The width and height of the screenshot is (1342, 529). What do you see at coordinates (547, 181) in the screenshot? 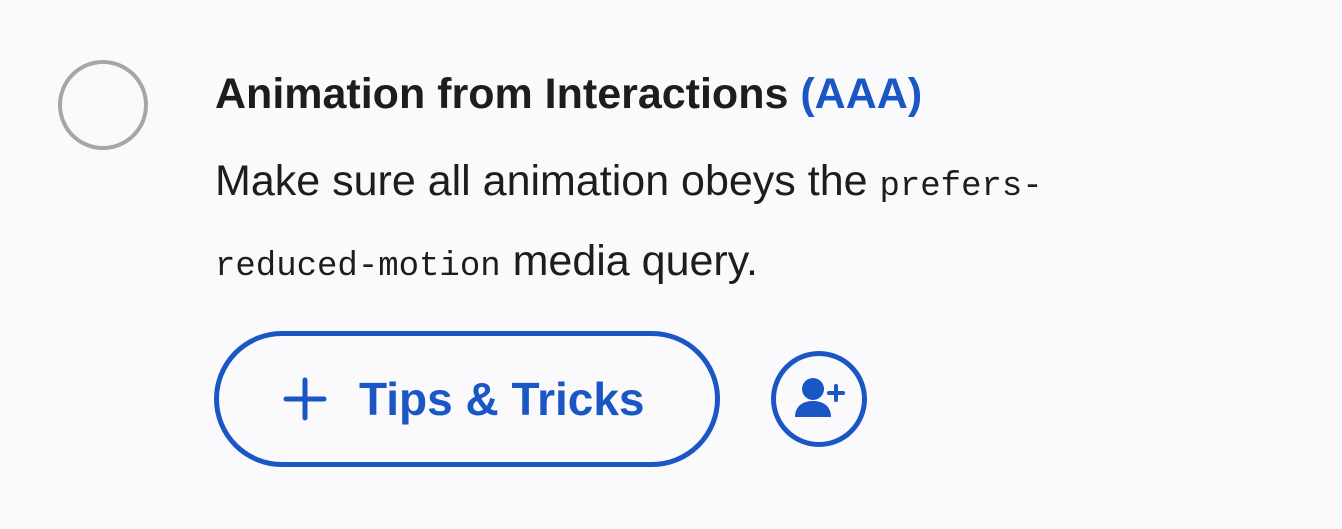
I see `description-text-before: Make sure all animation obeys the` at bounding box center [547, 181].